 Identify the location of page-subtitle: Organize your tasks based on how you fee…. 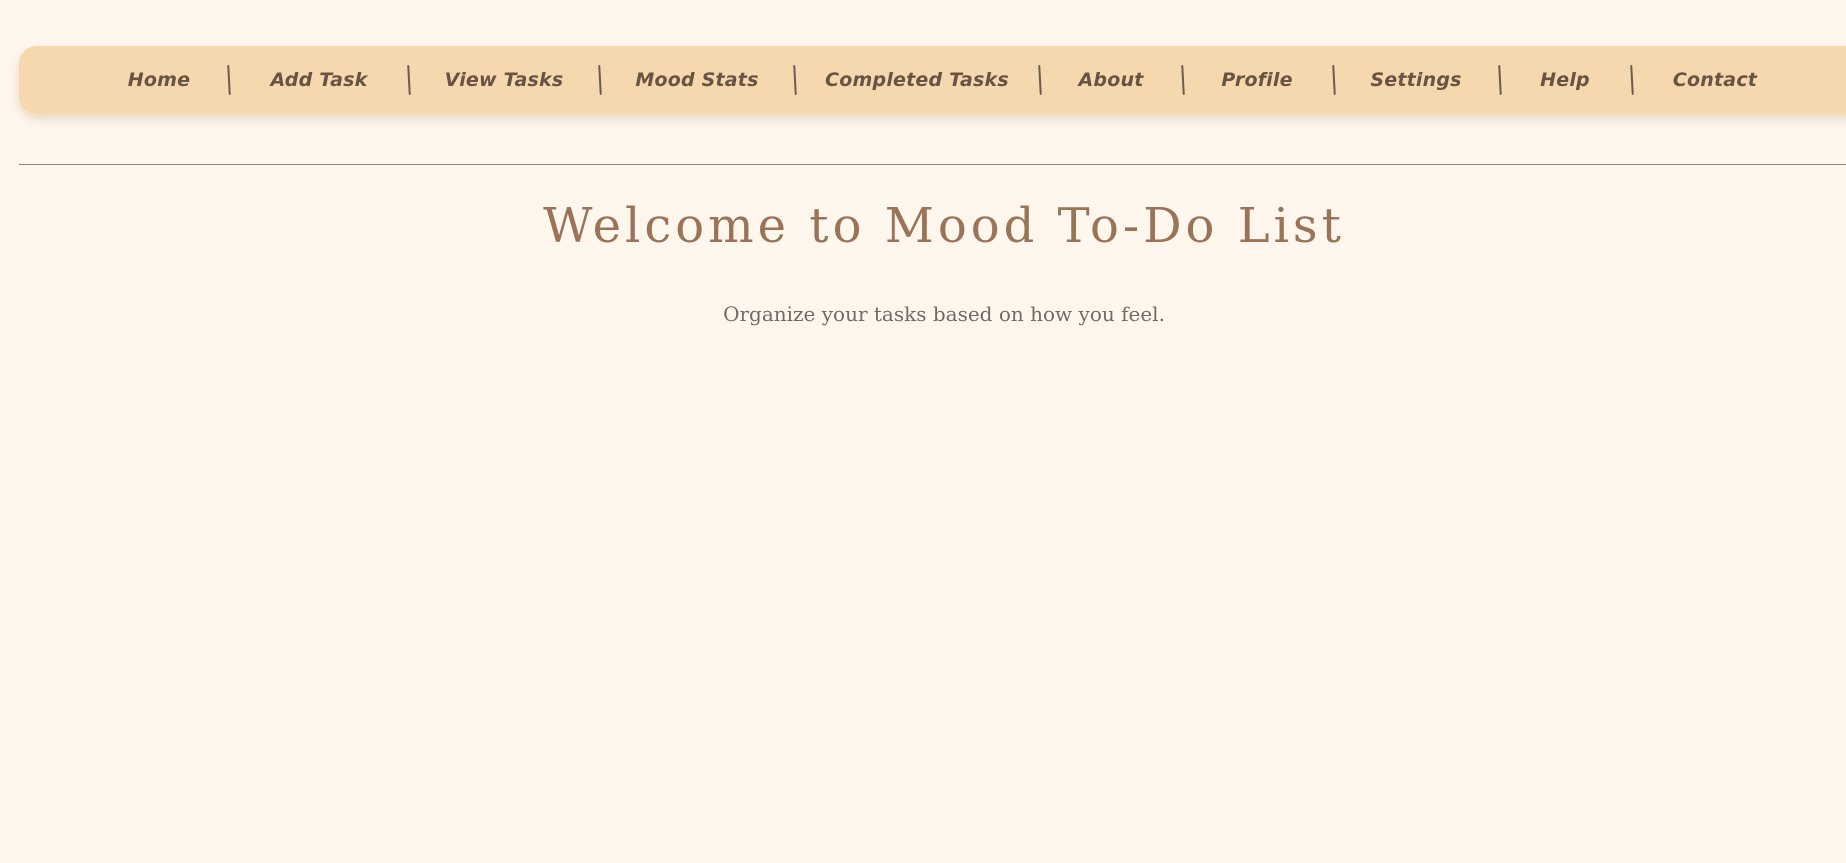
(944, 314).